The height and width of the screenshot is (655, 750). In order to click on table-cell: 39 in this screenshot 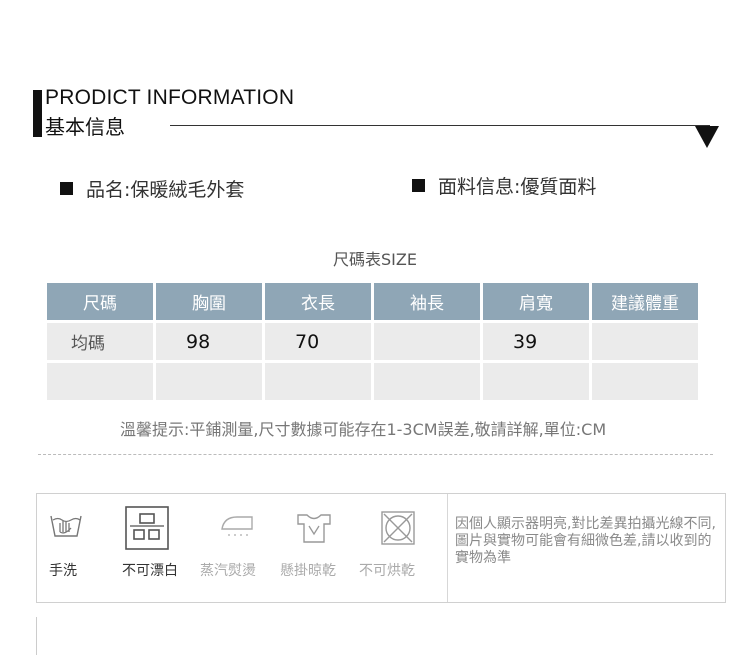, I will do `click(536, 341)`.